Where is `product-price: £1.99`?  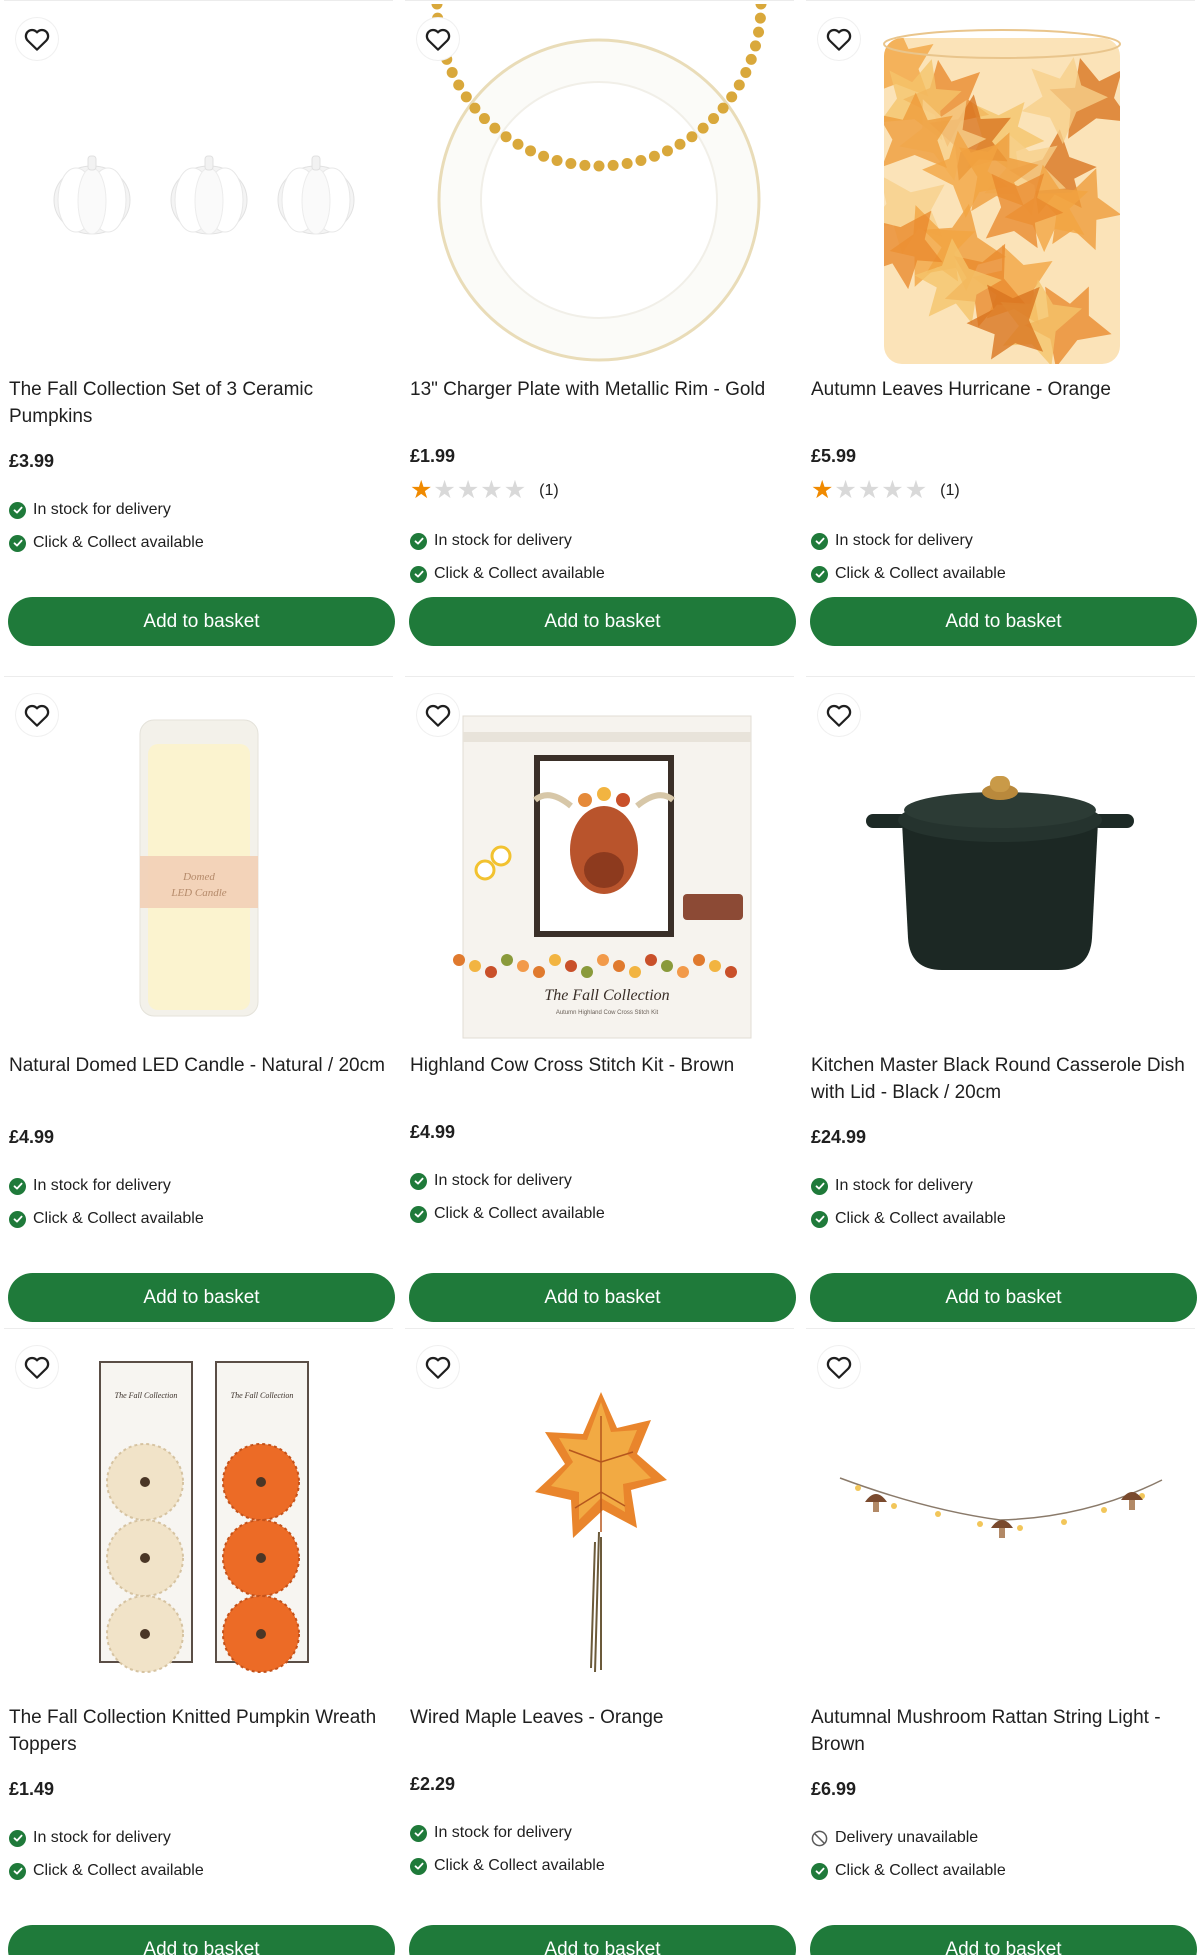
product-price: £1.99 is located at coordinates (433, 456).